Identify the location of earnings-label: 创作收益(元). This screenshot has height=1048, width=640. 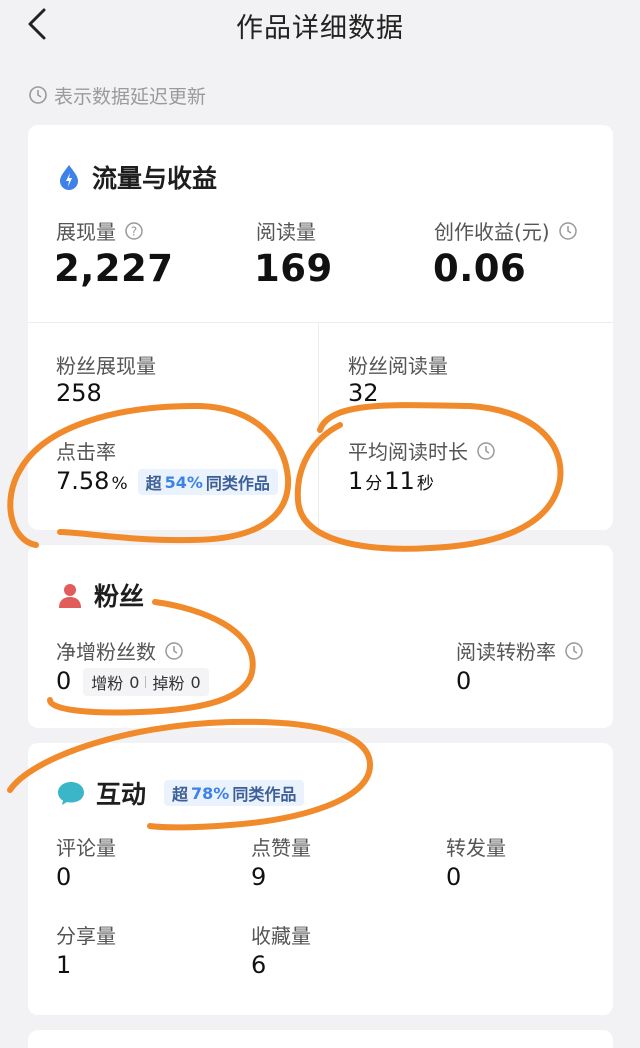
(506, 230).